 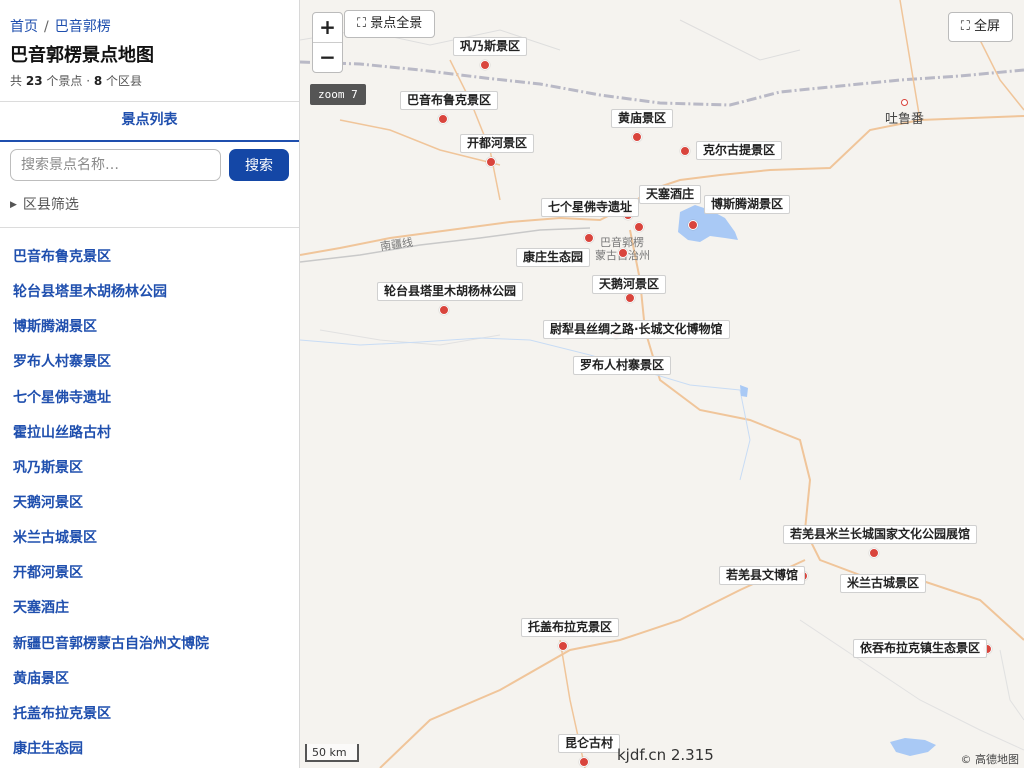 I want to click on map-label: 米兰古城景区, so click(x=883, y=583).